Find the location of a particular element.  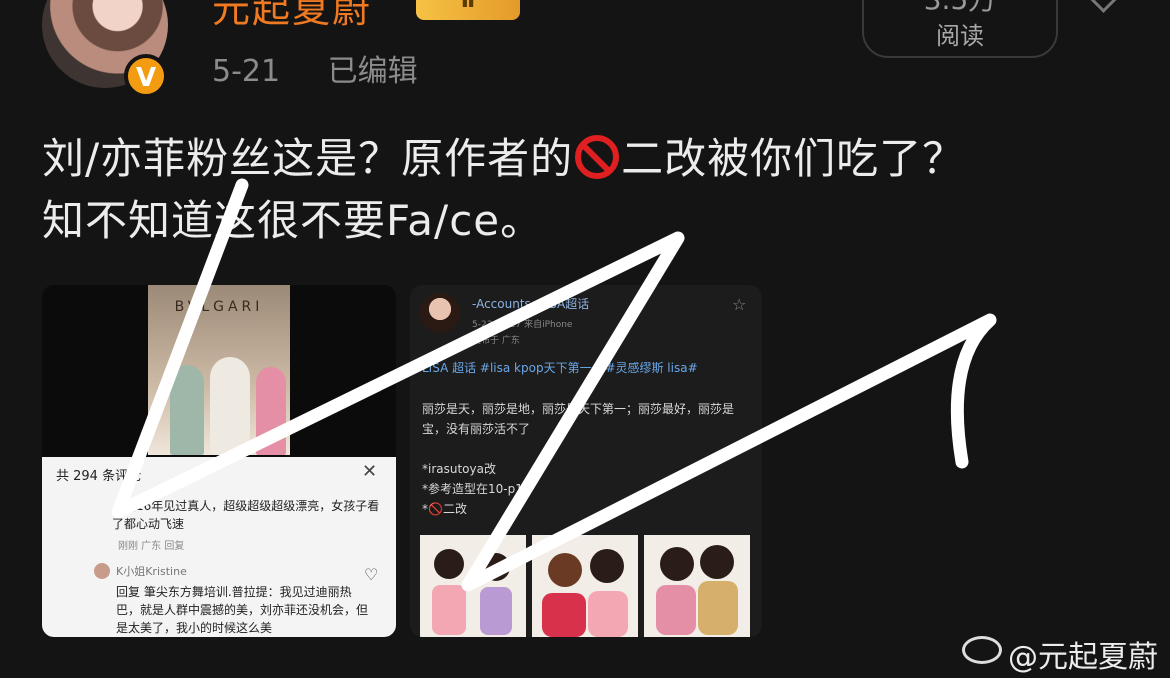

watermark: @元起夏蔚 is located at coordinates (1083, 657).